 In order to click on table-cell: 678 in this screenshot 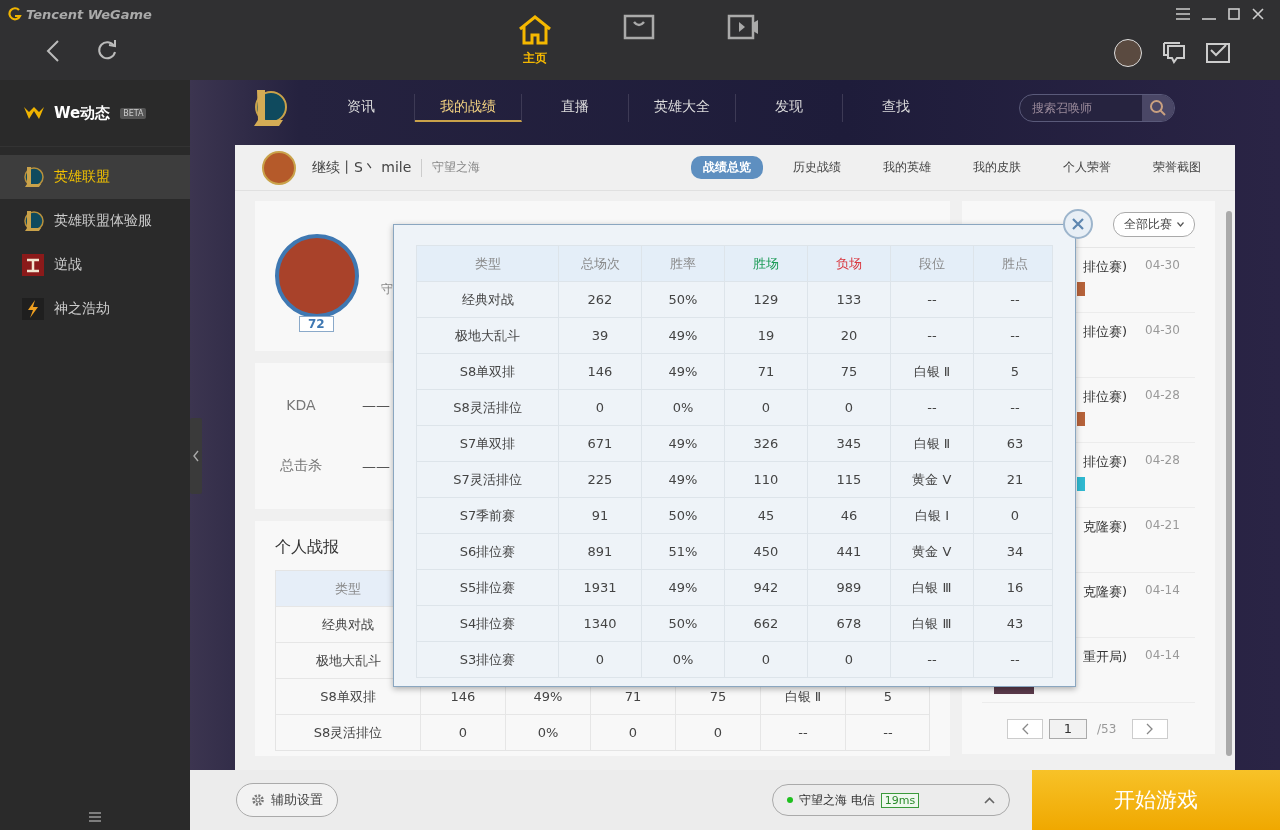, I will do `click(848, 623)`.